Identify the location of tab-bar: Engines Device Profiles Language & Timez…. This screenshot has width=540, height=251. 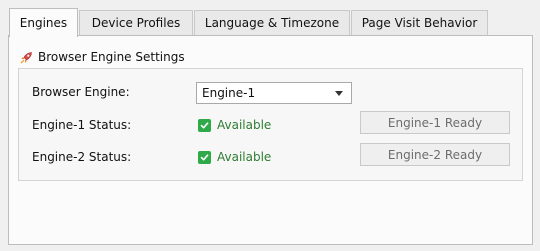
(270, 22).